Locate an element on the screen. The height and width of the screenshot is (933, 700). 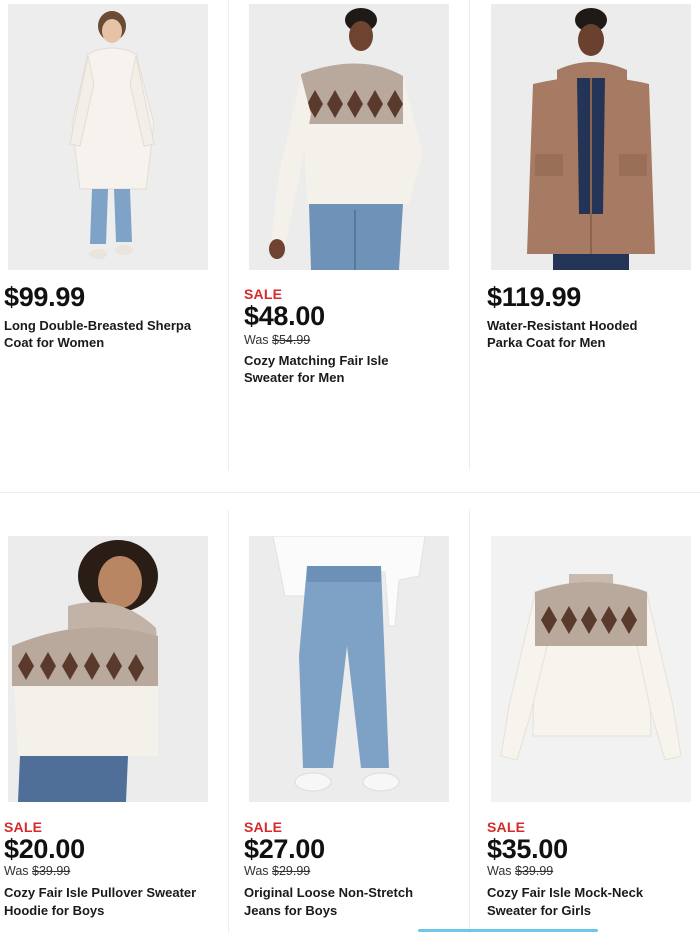
product-name-line: Hoodie for Boys is located at coordinates (54, 910).